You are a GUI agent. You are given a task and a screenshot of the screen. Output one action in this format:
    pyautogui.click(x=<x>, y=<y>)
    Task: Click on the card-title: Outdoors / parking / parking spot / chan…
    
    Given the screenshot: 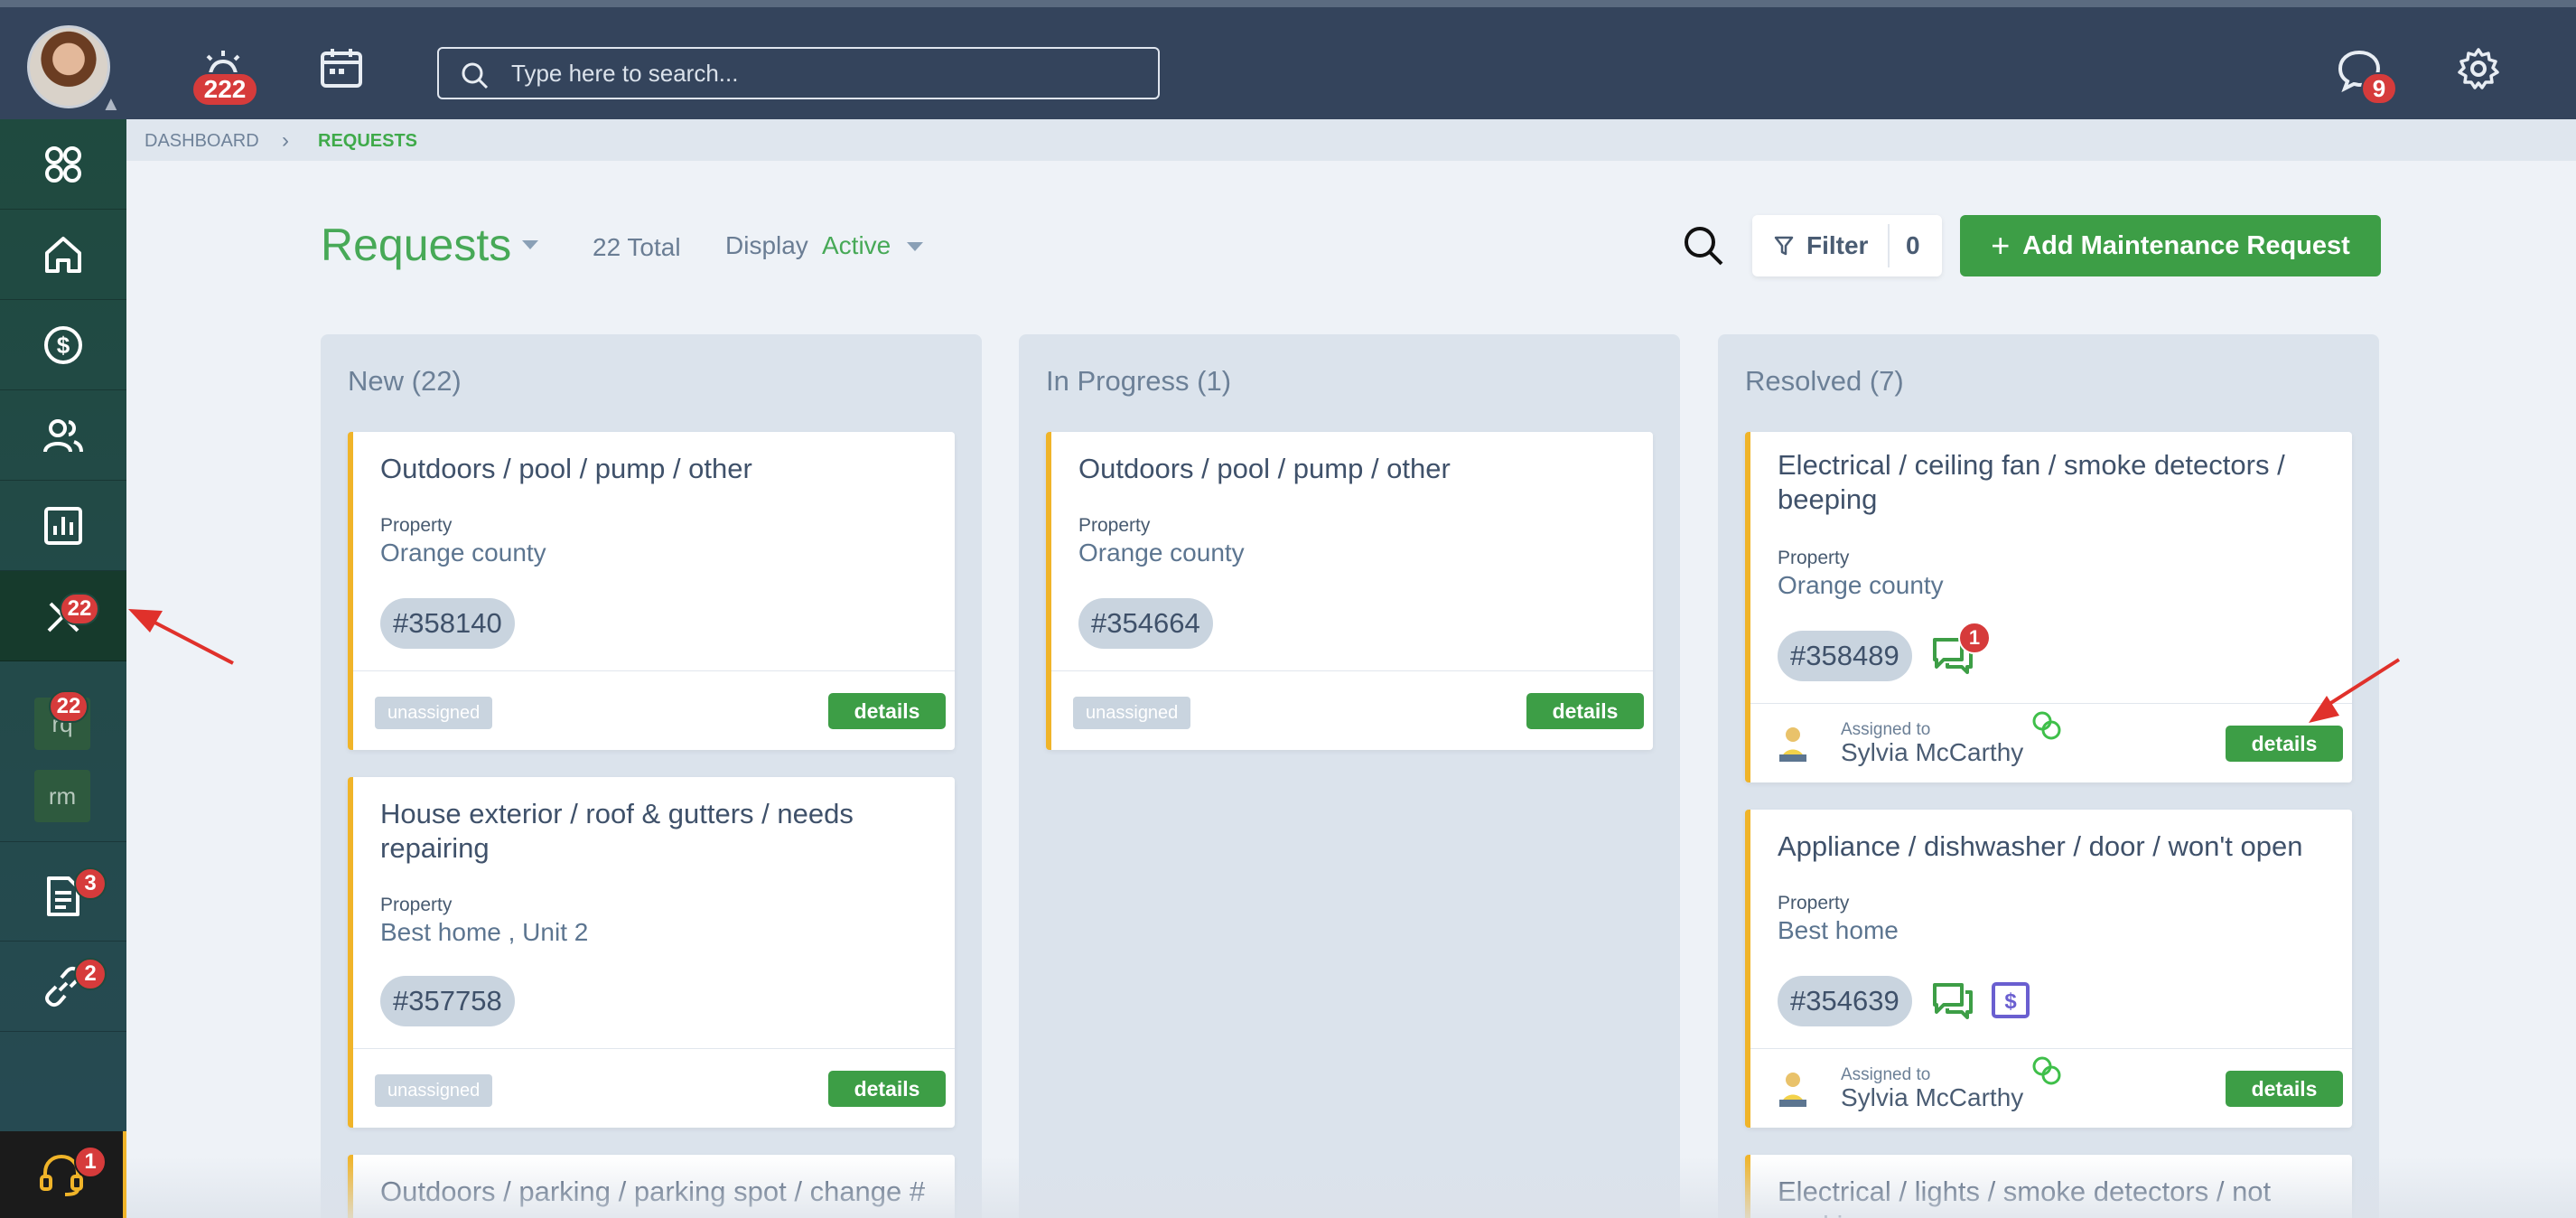 What is the action you would take?
    pyautogui.click(x=660, y=1192)
    